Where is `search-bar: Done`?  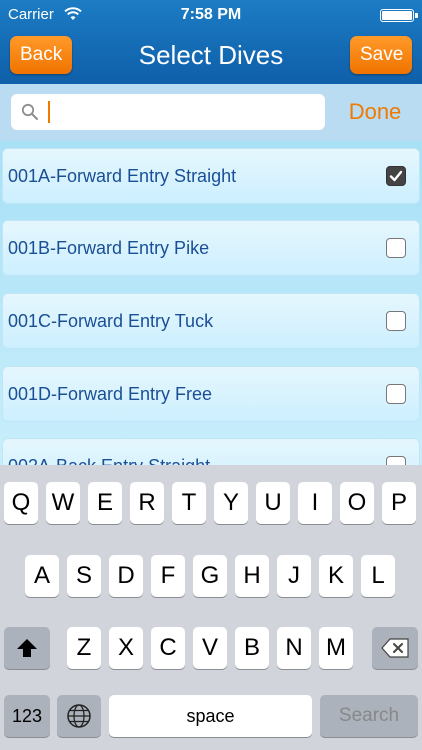
search-bar: Done is located at coordinates (211, 112).